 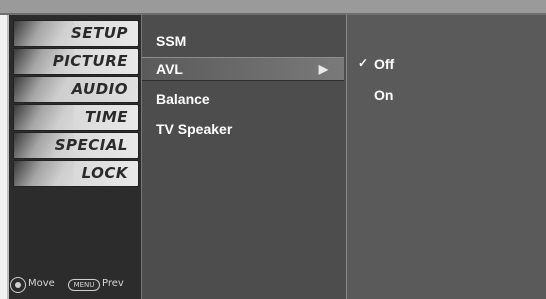 What do you see at coordinates (91, 145) in the screenshot?
I see `sidebar-item-label: SPECIAL` at bounding box center [91, 145].